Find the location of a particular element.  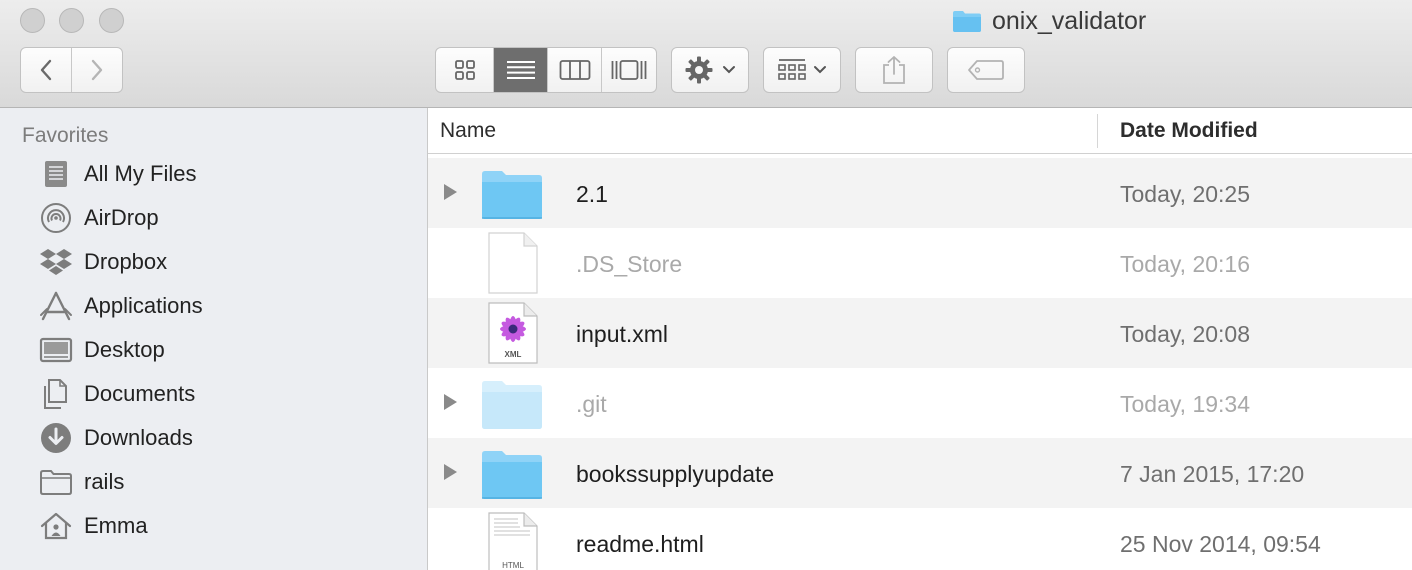

file-row: .git Today, 19:34 is located at coordinates (920, 403).